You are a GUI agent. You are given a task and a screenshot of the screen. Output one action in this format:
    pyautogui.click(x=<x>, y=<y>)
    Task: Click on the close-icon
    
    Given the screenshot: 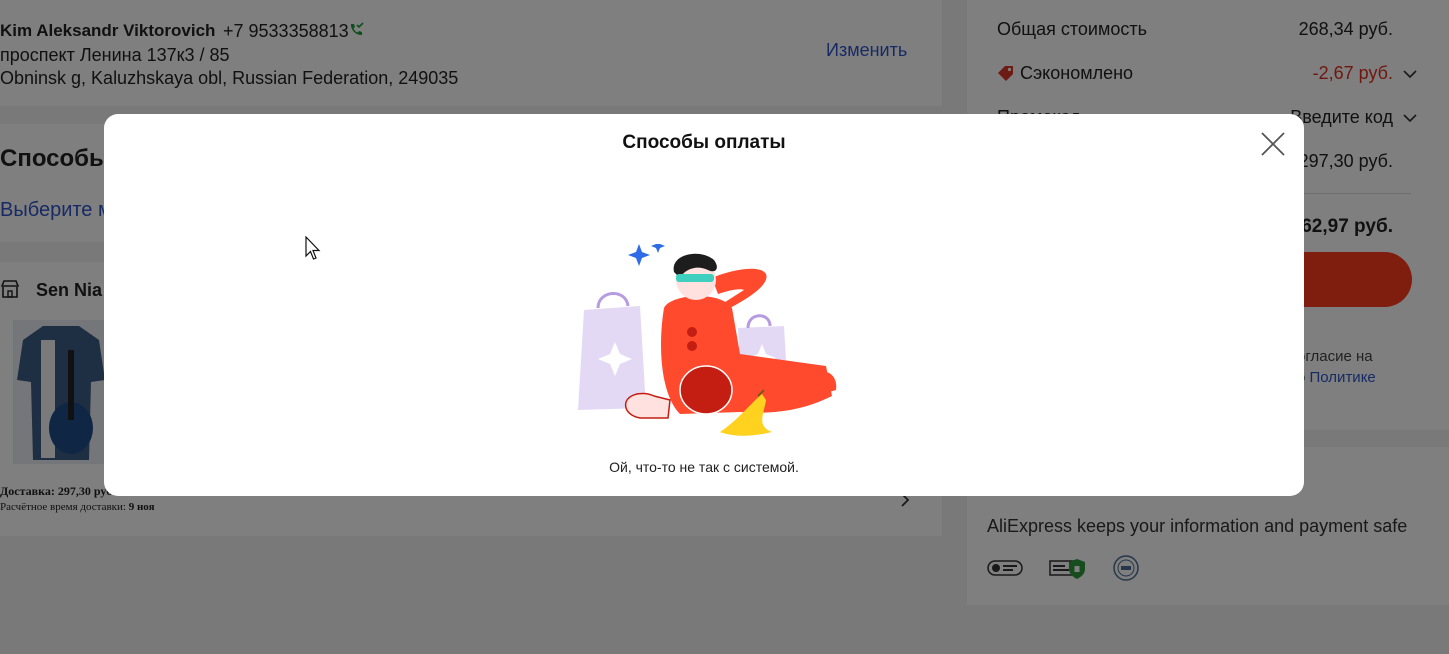 What is the action you would take?
    pyautogui.click(x=1273, y=144)
    